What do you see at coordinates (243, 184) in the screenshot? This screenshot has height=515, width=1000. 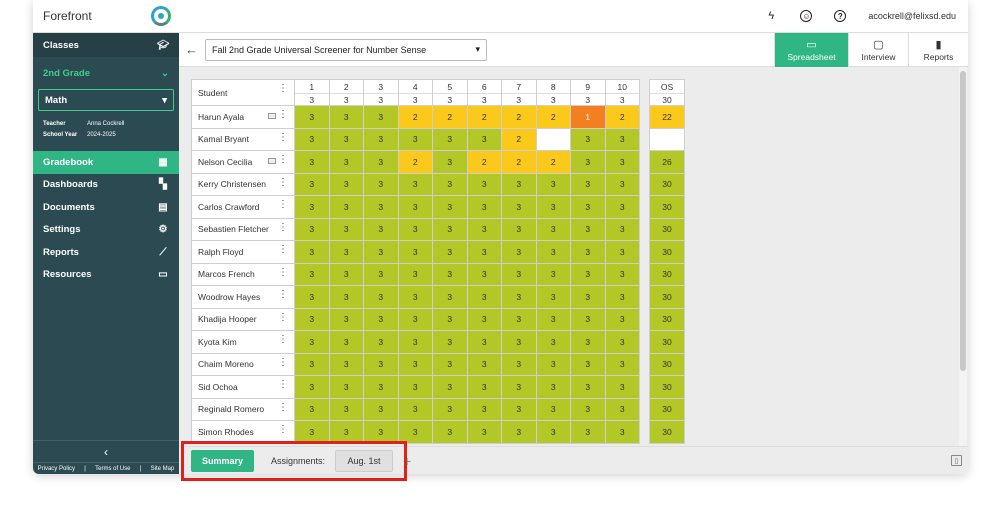 I see `student-name-cell: Kerry Christensen ⋮` at bounding box center [243, 184].